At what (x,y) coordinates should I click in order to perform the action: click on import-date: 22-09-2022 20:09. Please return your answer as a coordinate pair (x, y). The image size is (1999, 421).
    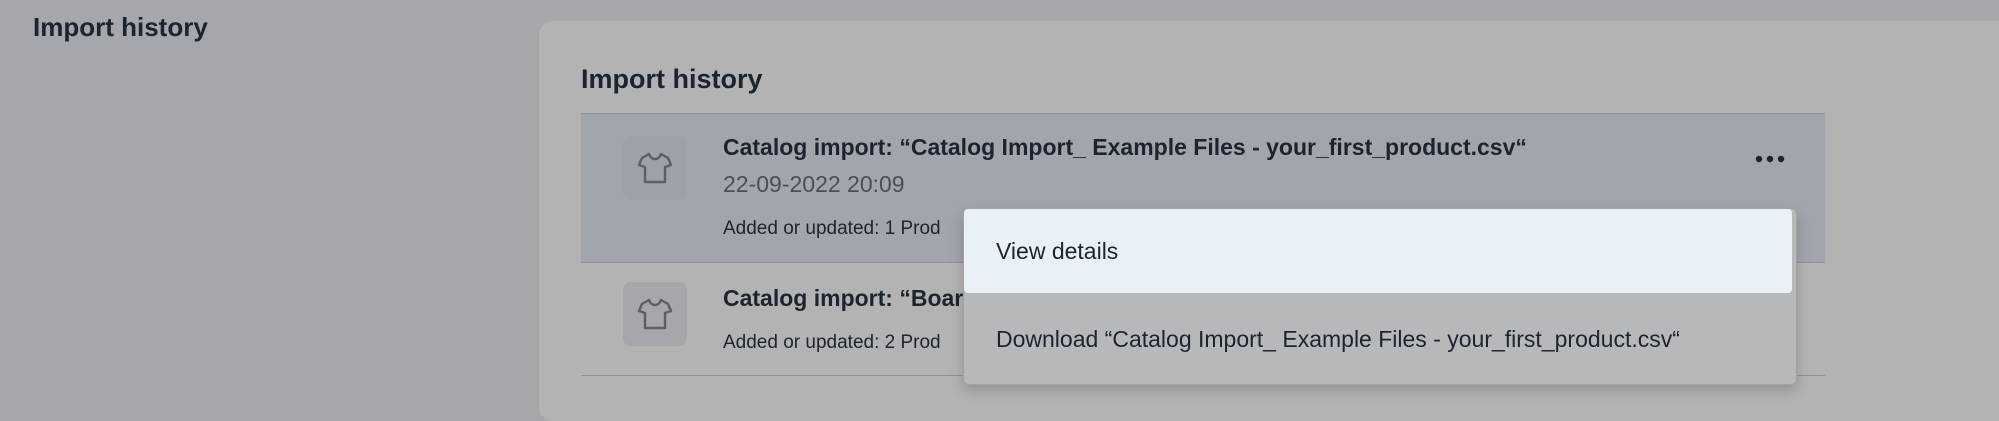
    Looking at the image, I should click on (814, 184).